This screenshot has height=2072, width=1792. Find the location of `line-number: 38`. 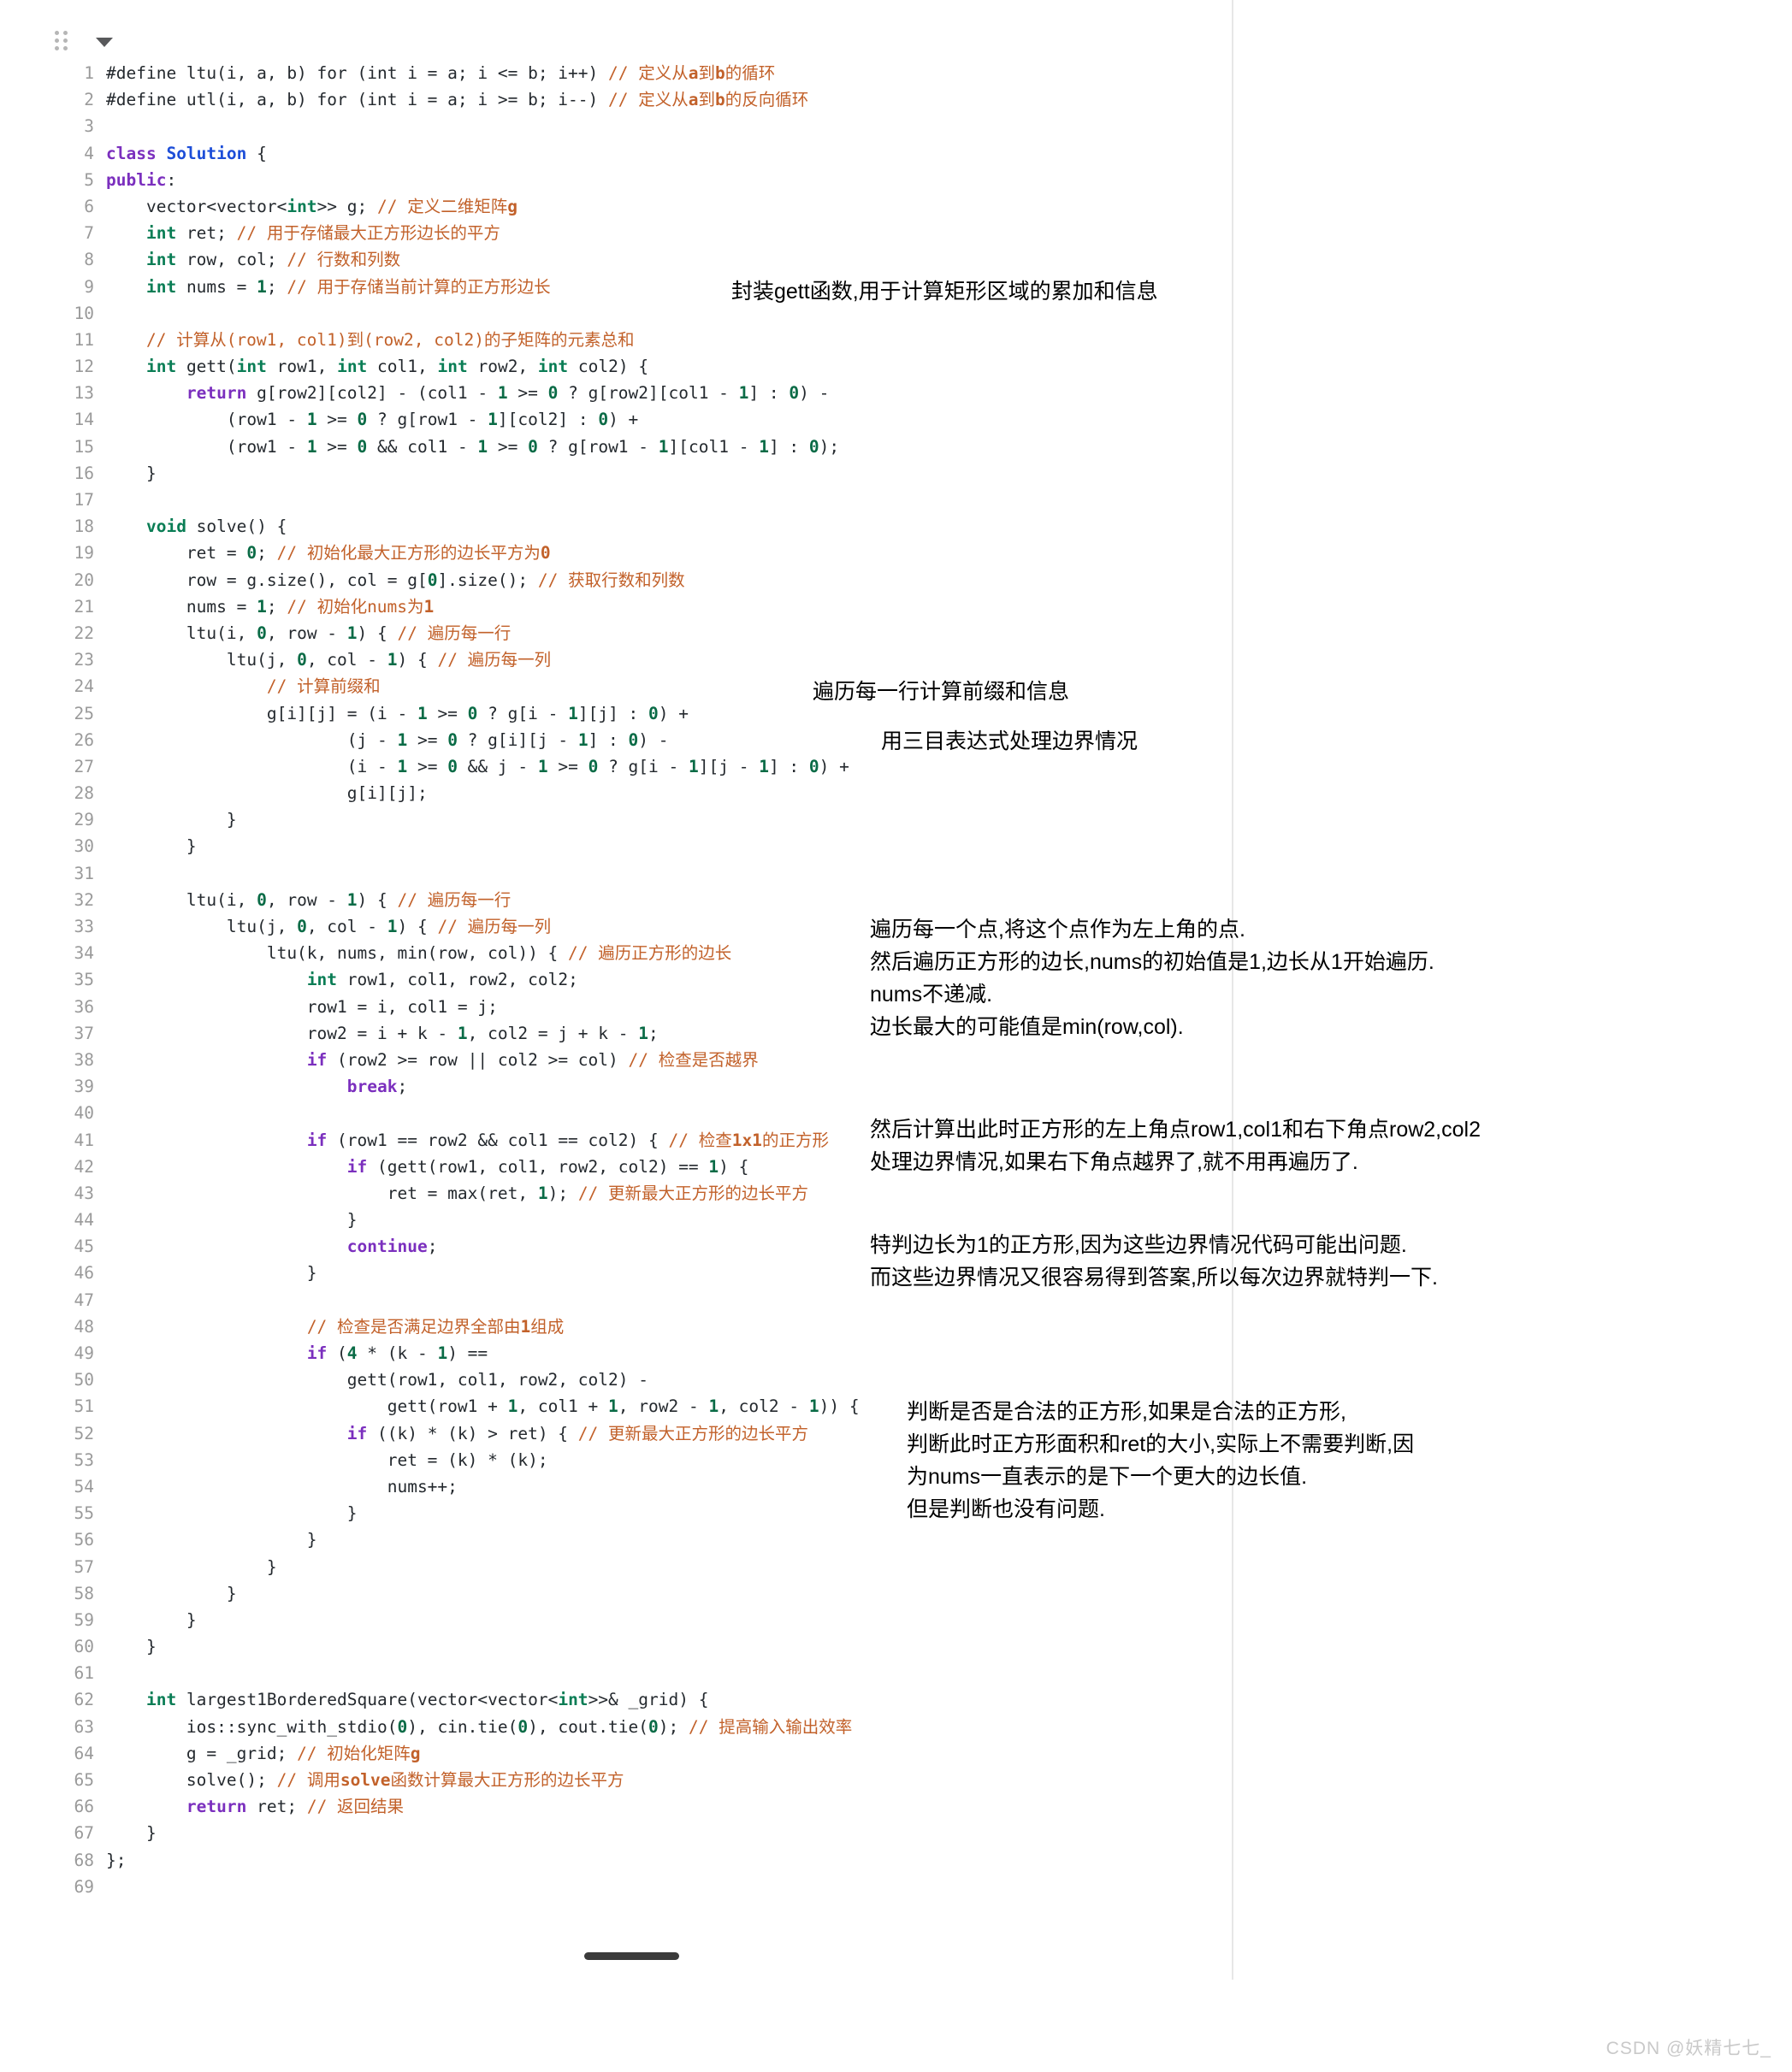

line-number: 38 is located at coordinates (84, 1059).